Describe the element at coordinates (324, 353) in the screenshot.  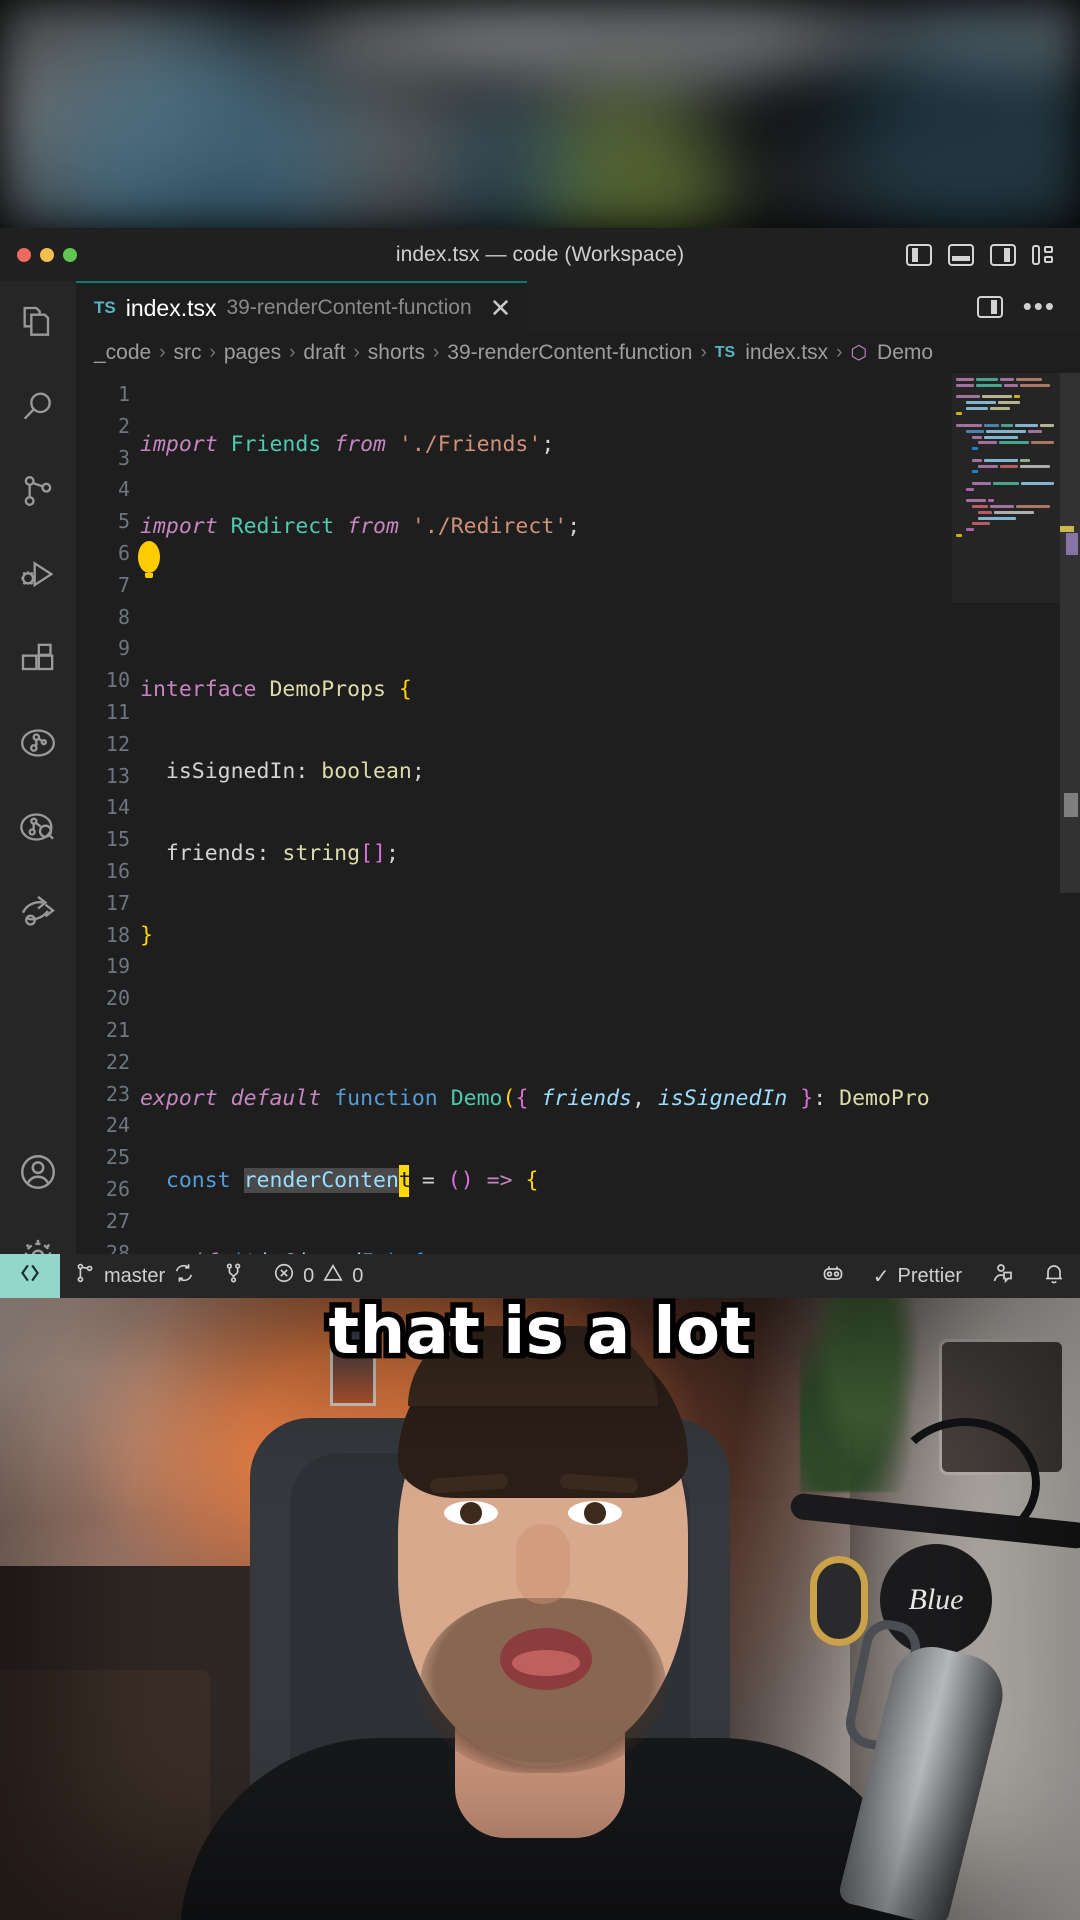
I see `breadcrumb-item-3: draft` at that location.